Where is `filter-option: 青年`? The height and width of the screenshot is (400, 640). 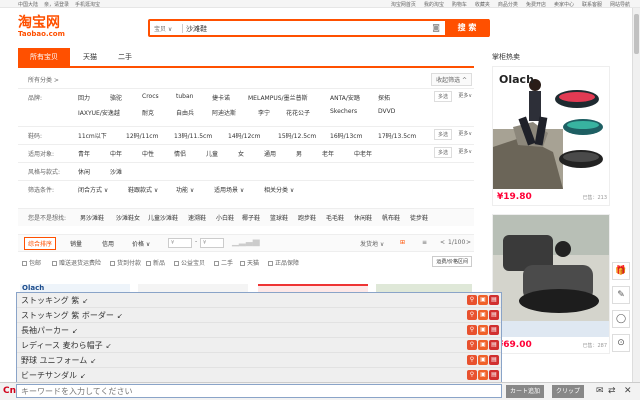 filter-option: 青年 is located at coordinates (84, 153).